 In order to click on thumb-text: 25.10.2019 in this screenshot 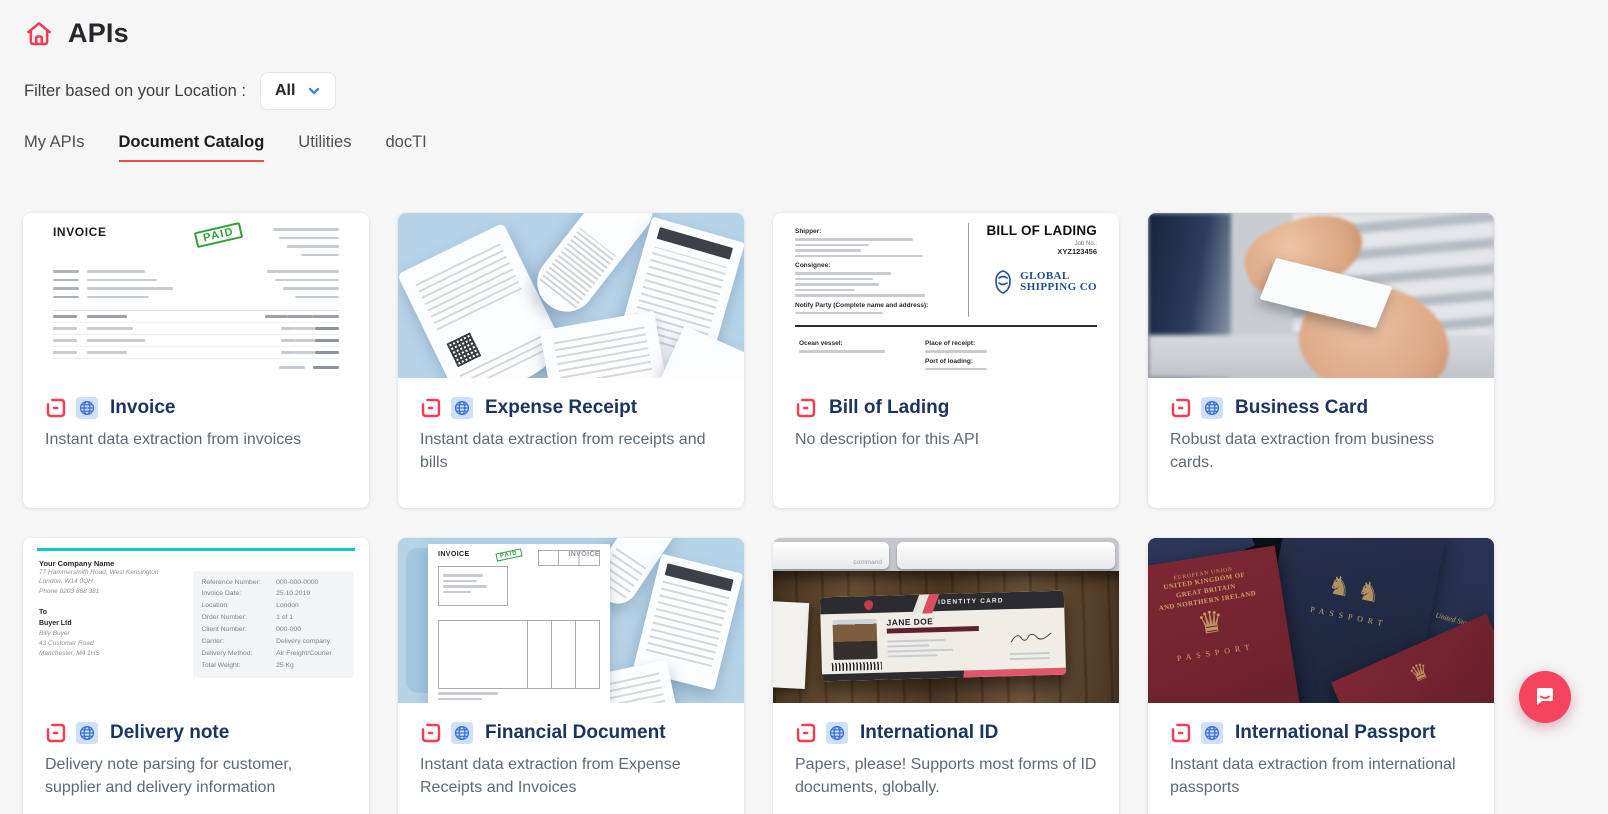, I will do `click(293, 594)`.